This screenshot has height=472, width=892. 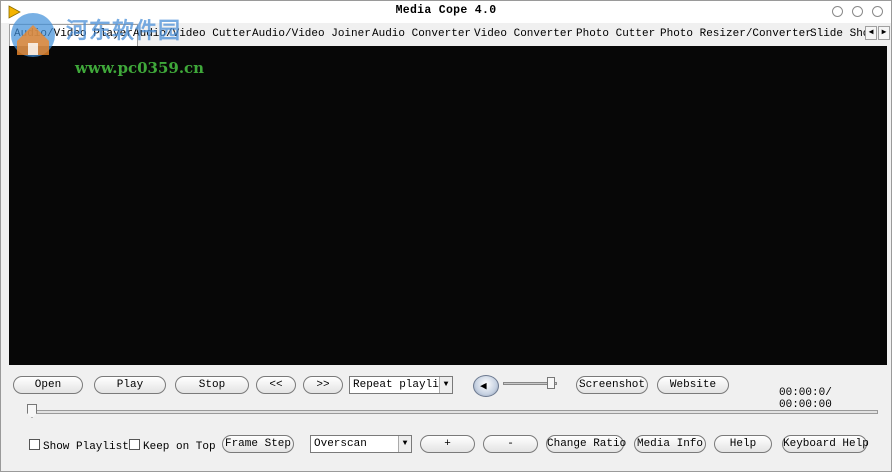 I want to click on tab-scroll-right-icon: ▶, so click(x=884, y=33).